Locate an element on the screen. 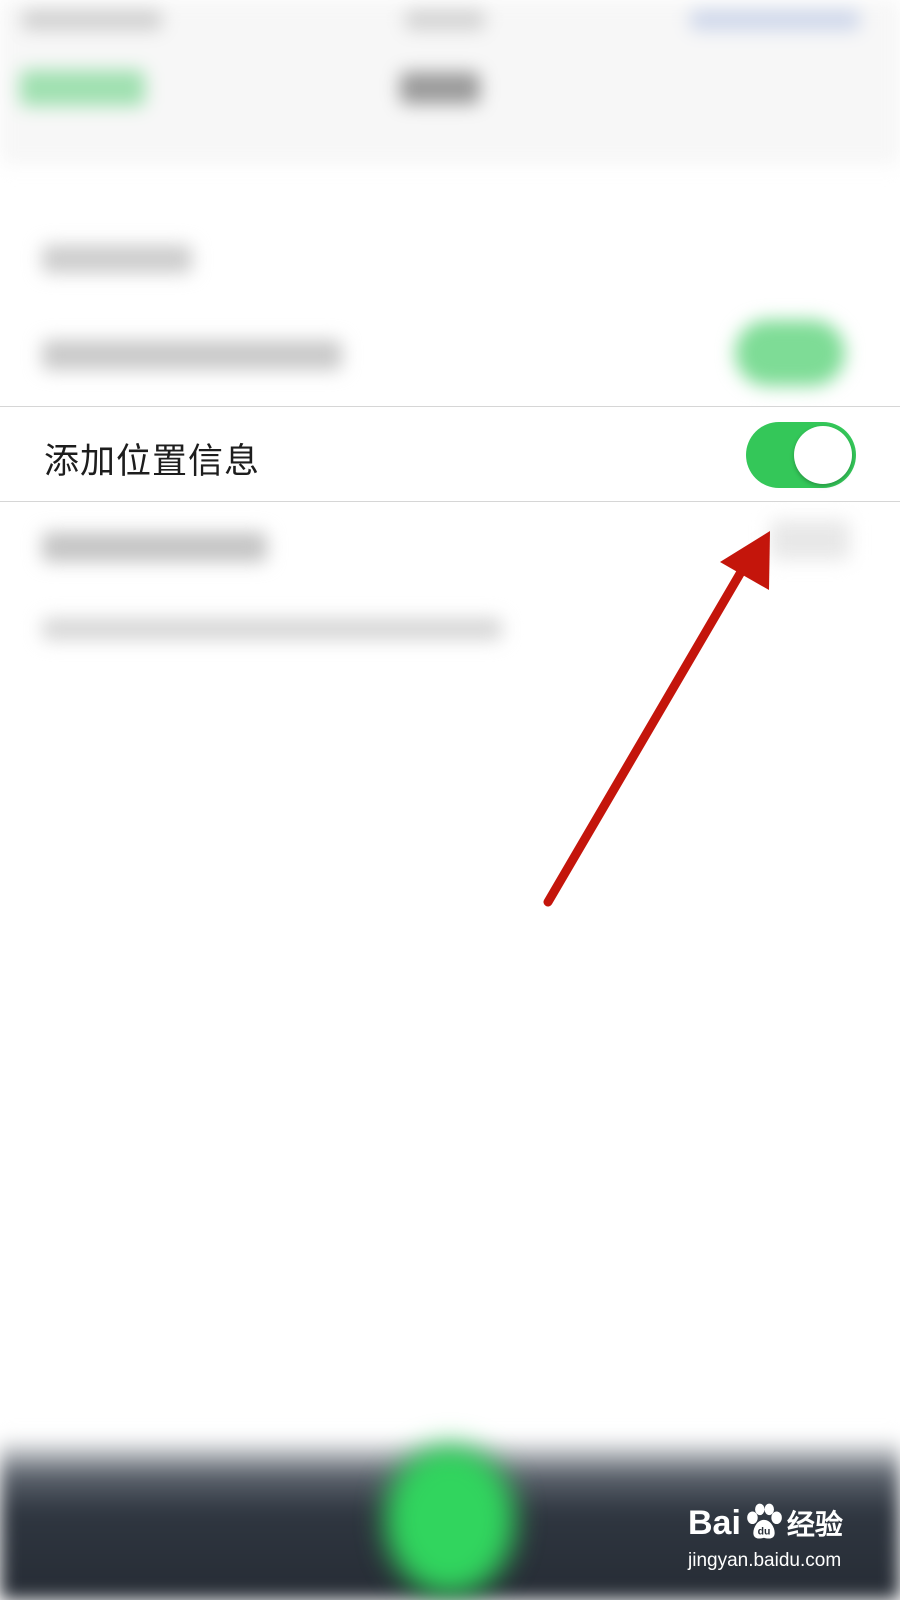 The width and height of the screenshot is (900, 1600). blurred-back-button is located at coordinates (82, 88).